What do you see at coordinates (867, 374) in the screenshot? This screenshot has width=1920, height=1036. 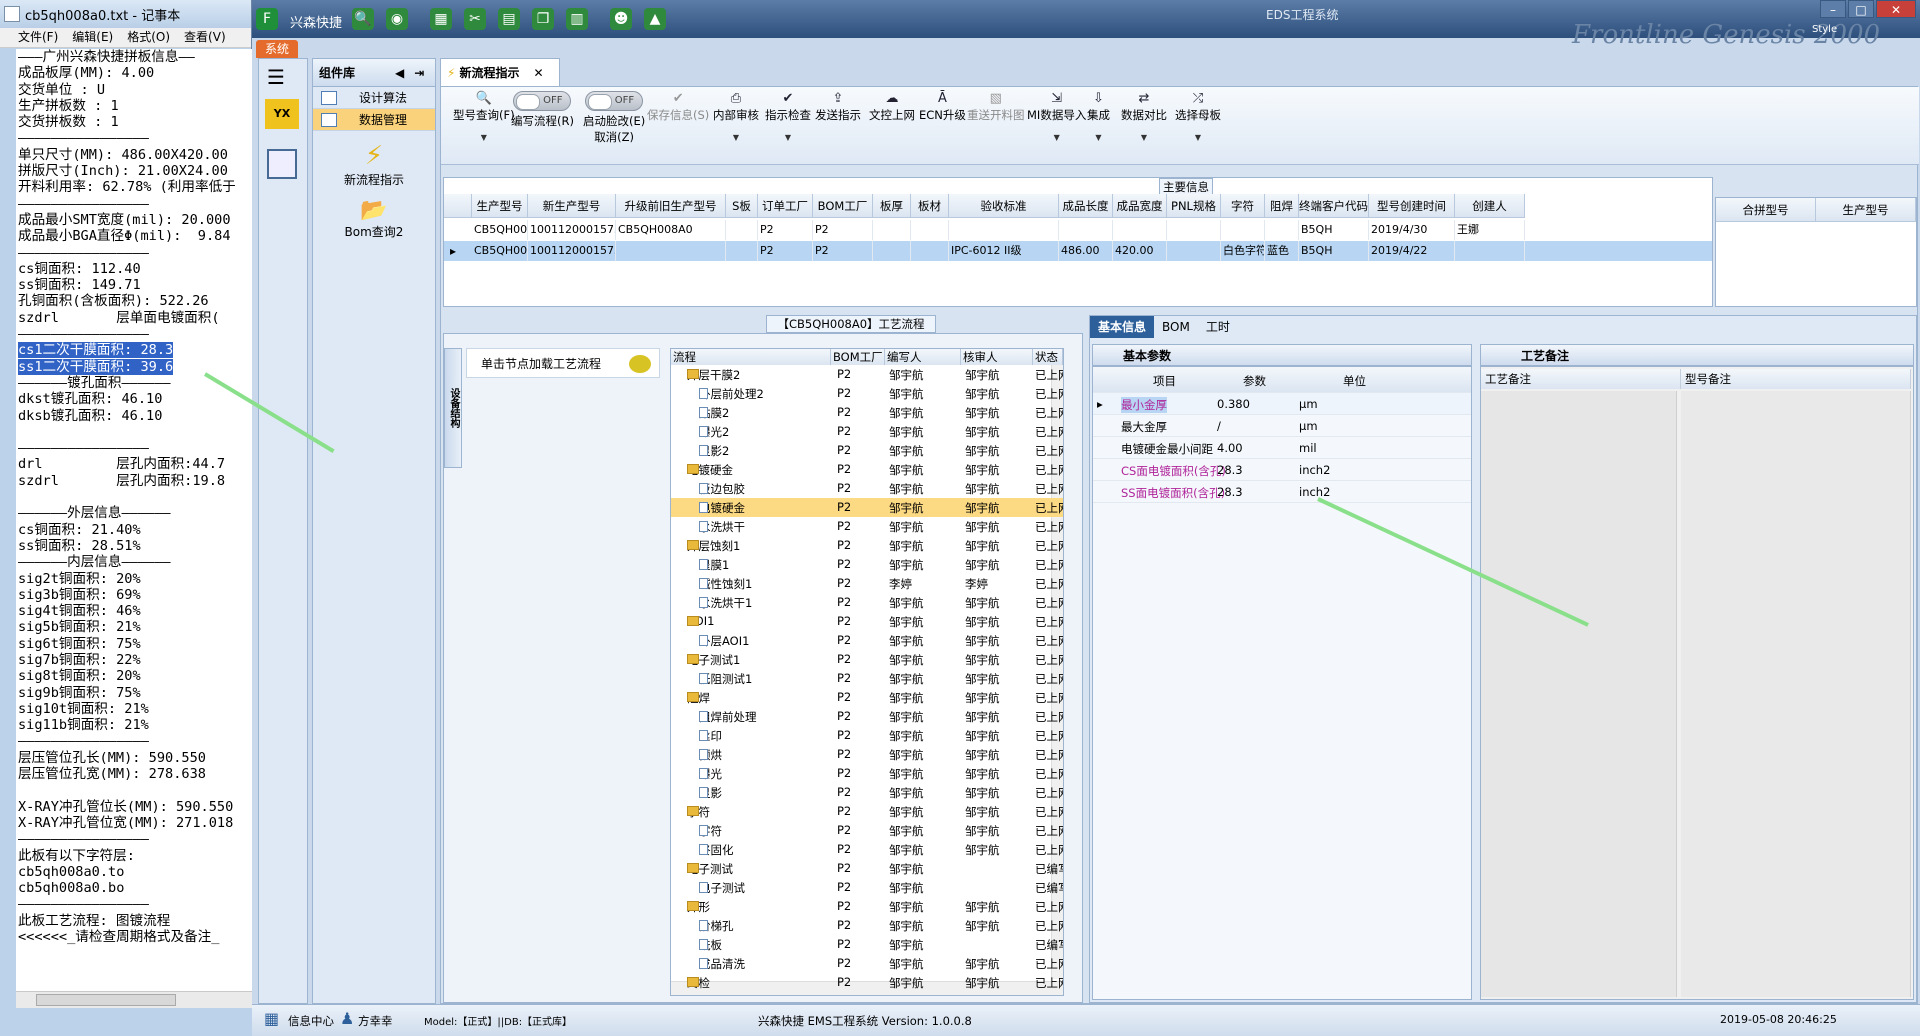 I see `tree-row: −外层干膜2P2邹宇航邹宇航已上网` at bounding box center [867, 374].